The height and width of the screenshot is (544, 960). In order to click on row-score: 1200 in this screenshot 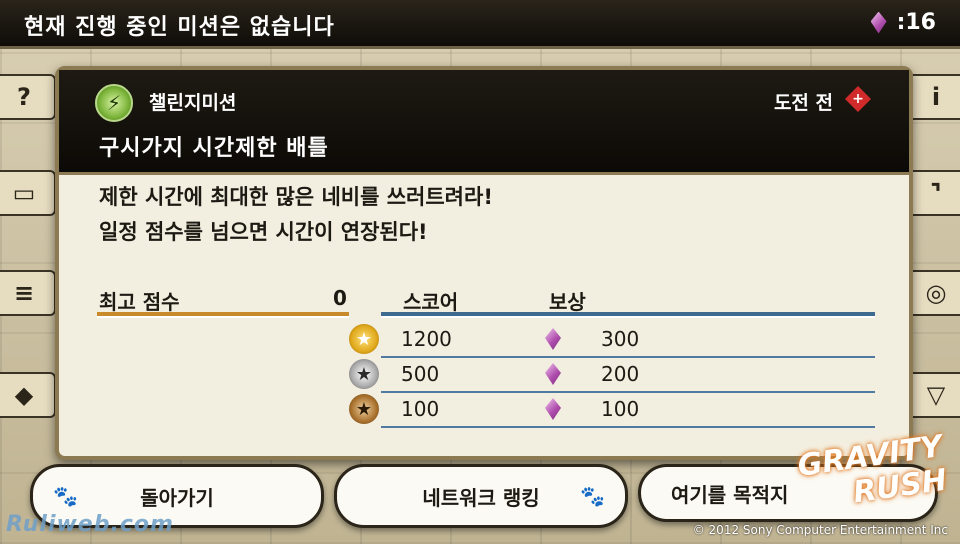, I will do `click(426, 339)`.